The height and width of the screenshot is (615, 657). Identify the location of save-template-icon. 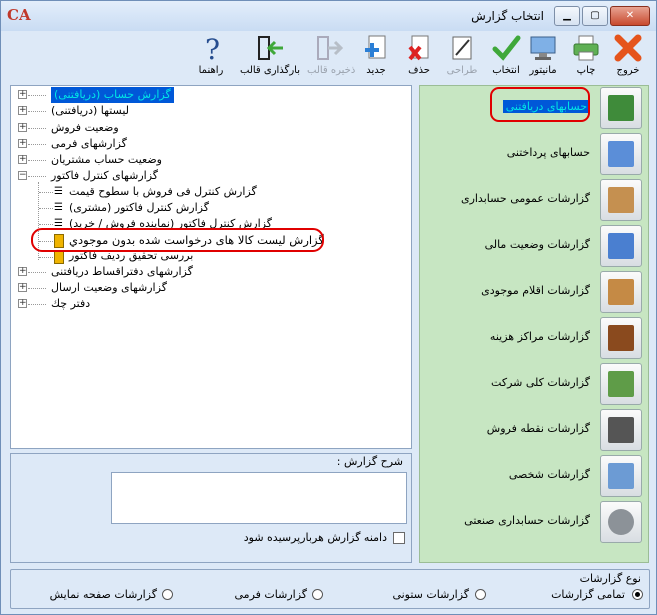
(330, 48).